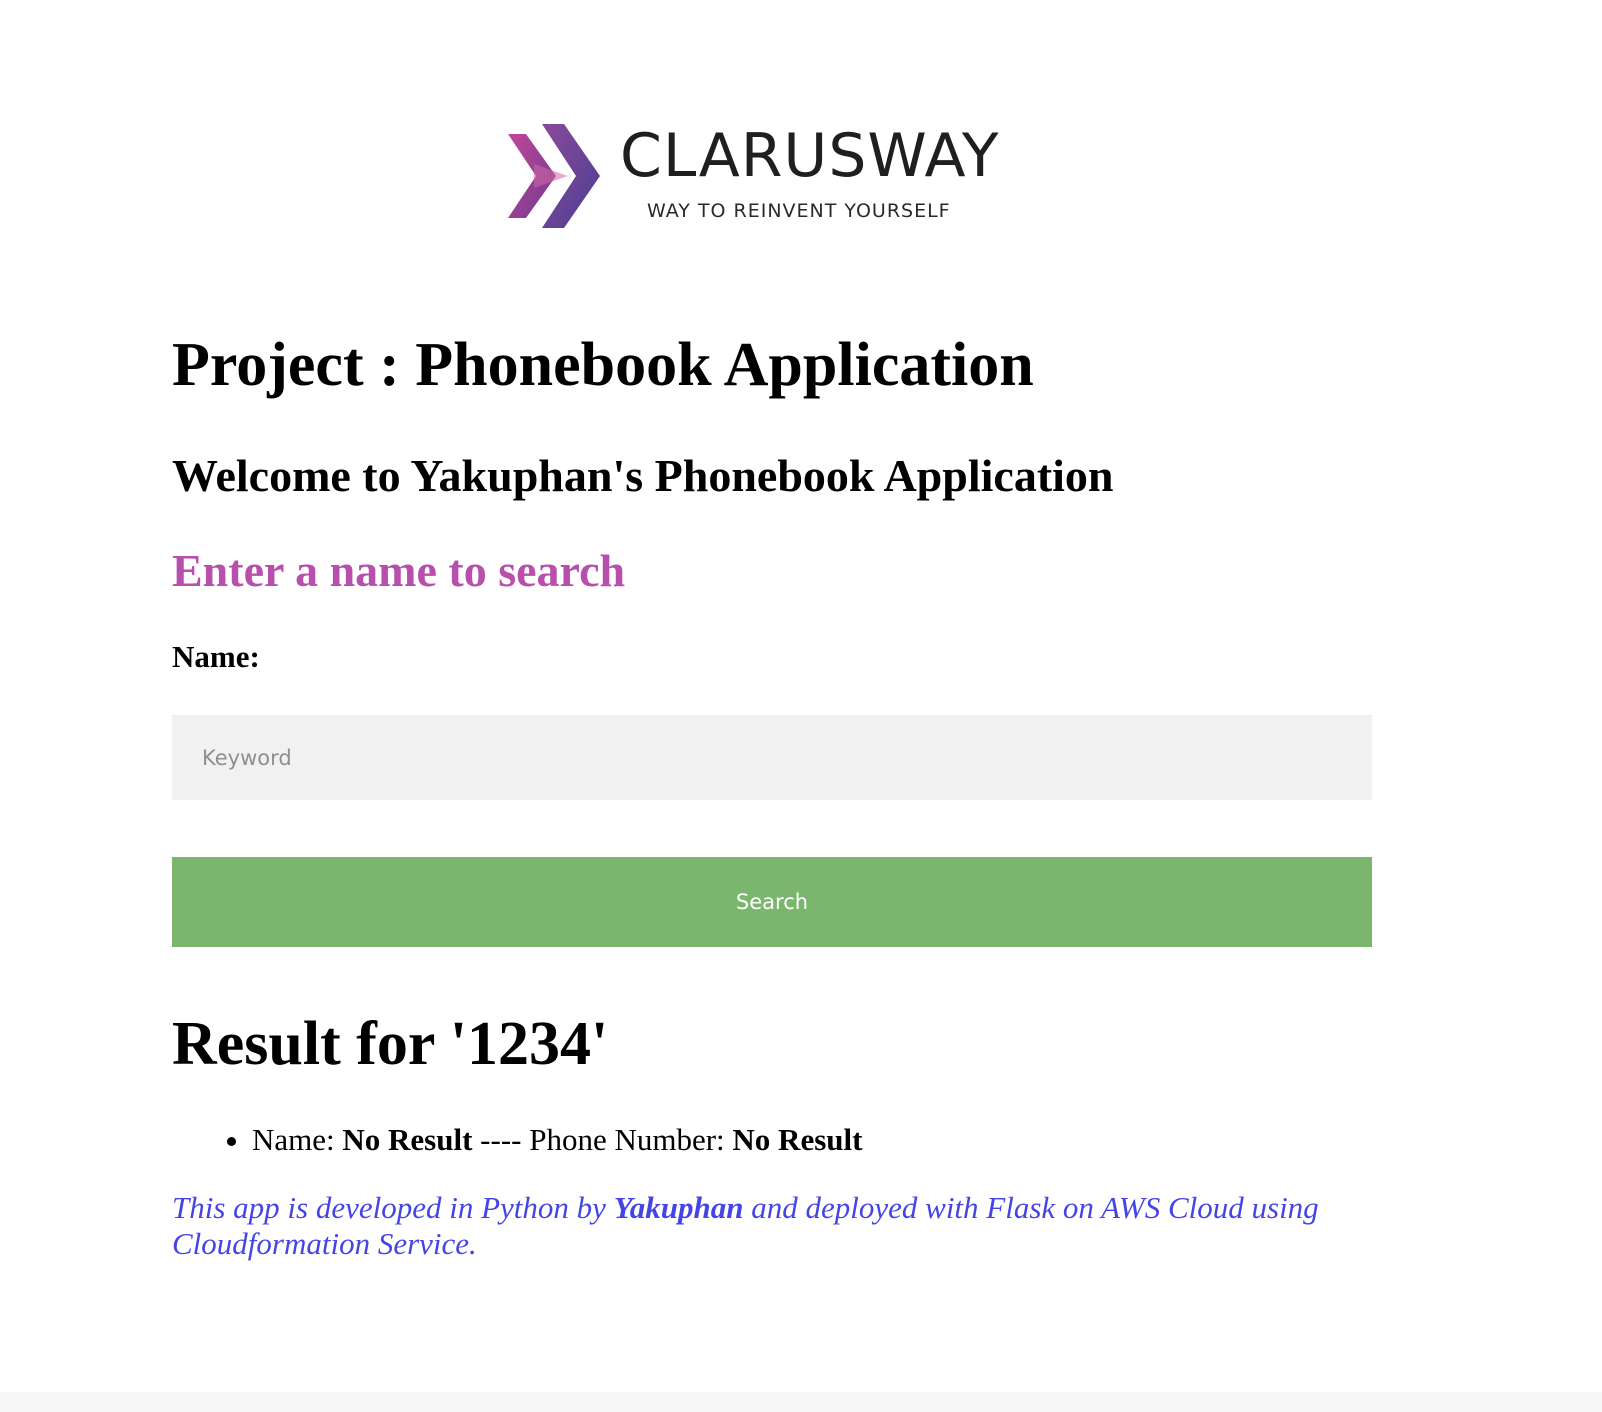  Describe the element at coordinates (473, 1243) in the screenshot. I see `footer-text-end: .` at that location.